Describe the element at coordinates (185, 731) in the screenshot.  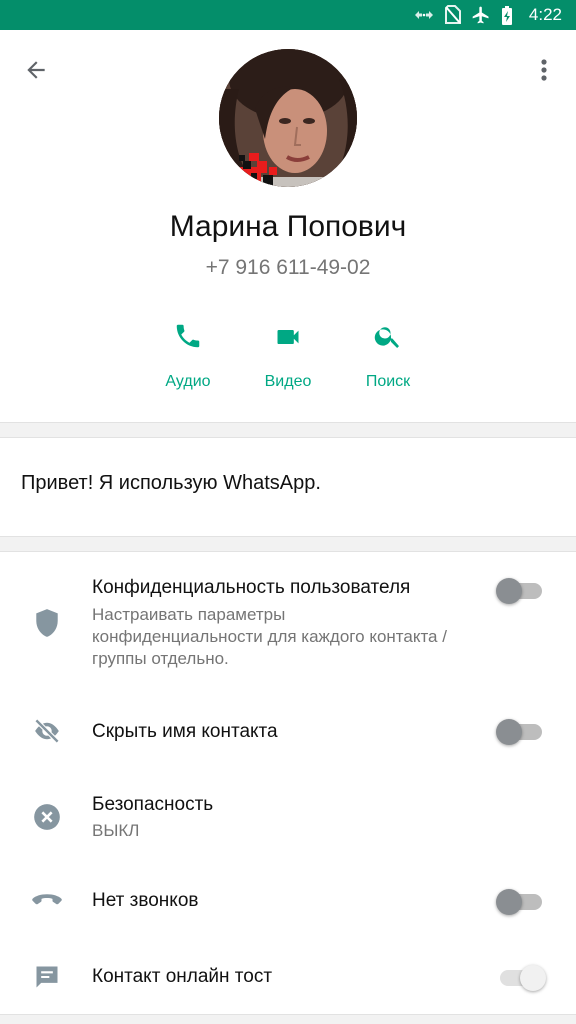
I see `setting-title: Скрыть имя контакта` at that location.